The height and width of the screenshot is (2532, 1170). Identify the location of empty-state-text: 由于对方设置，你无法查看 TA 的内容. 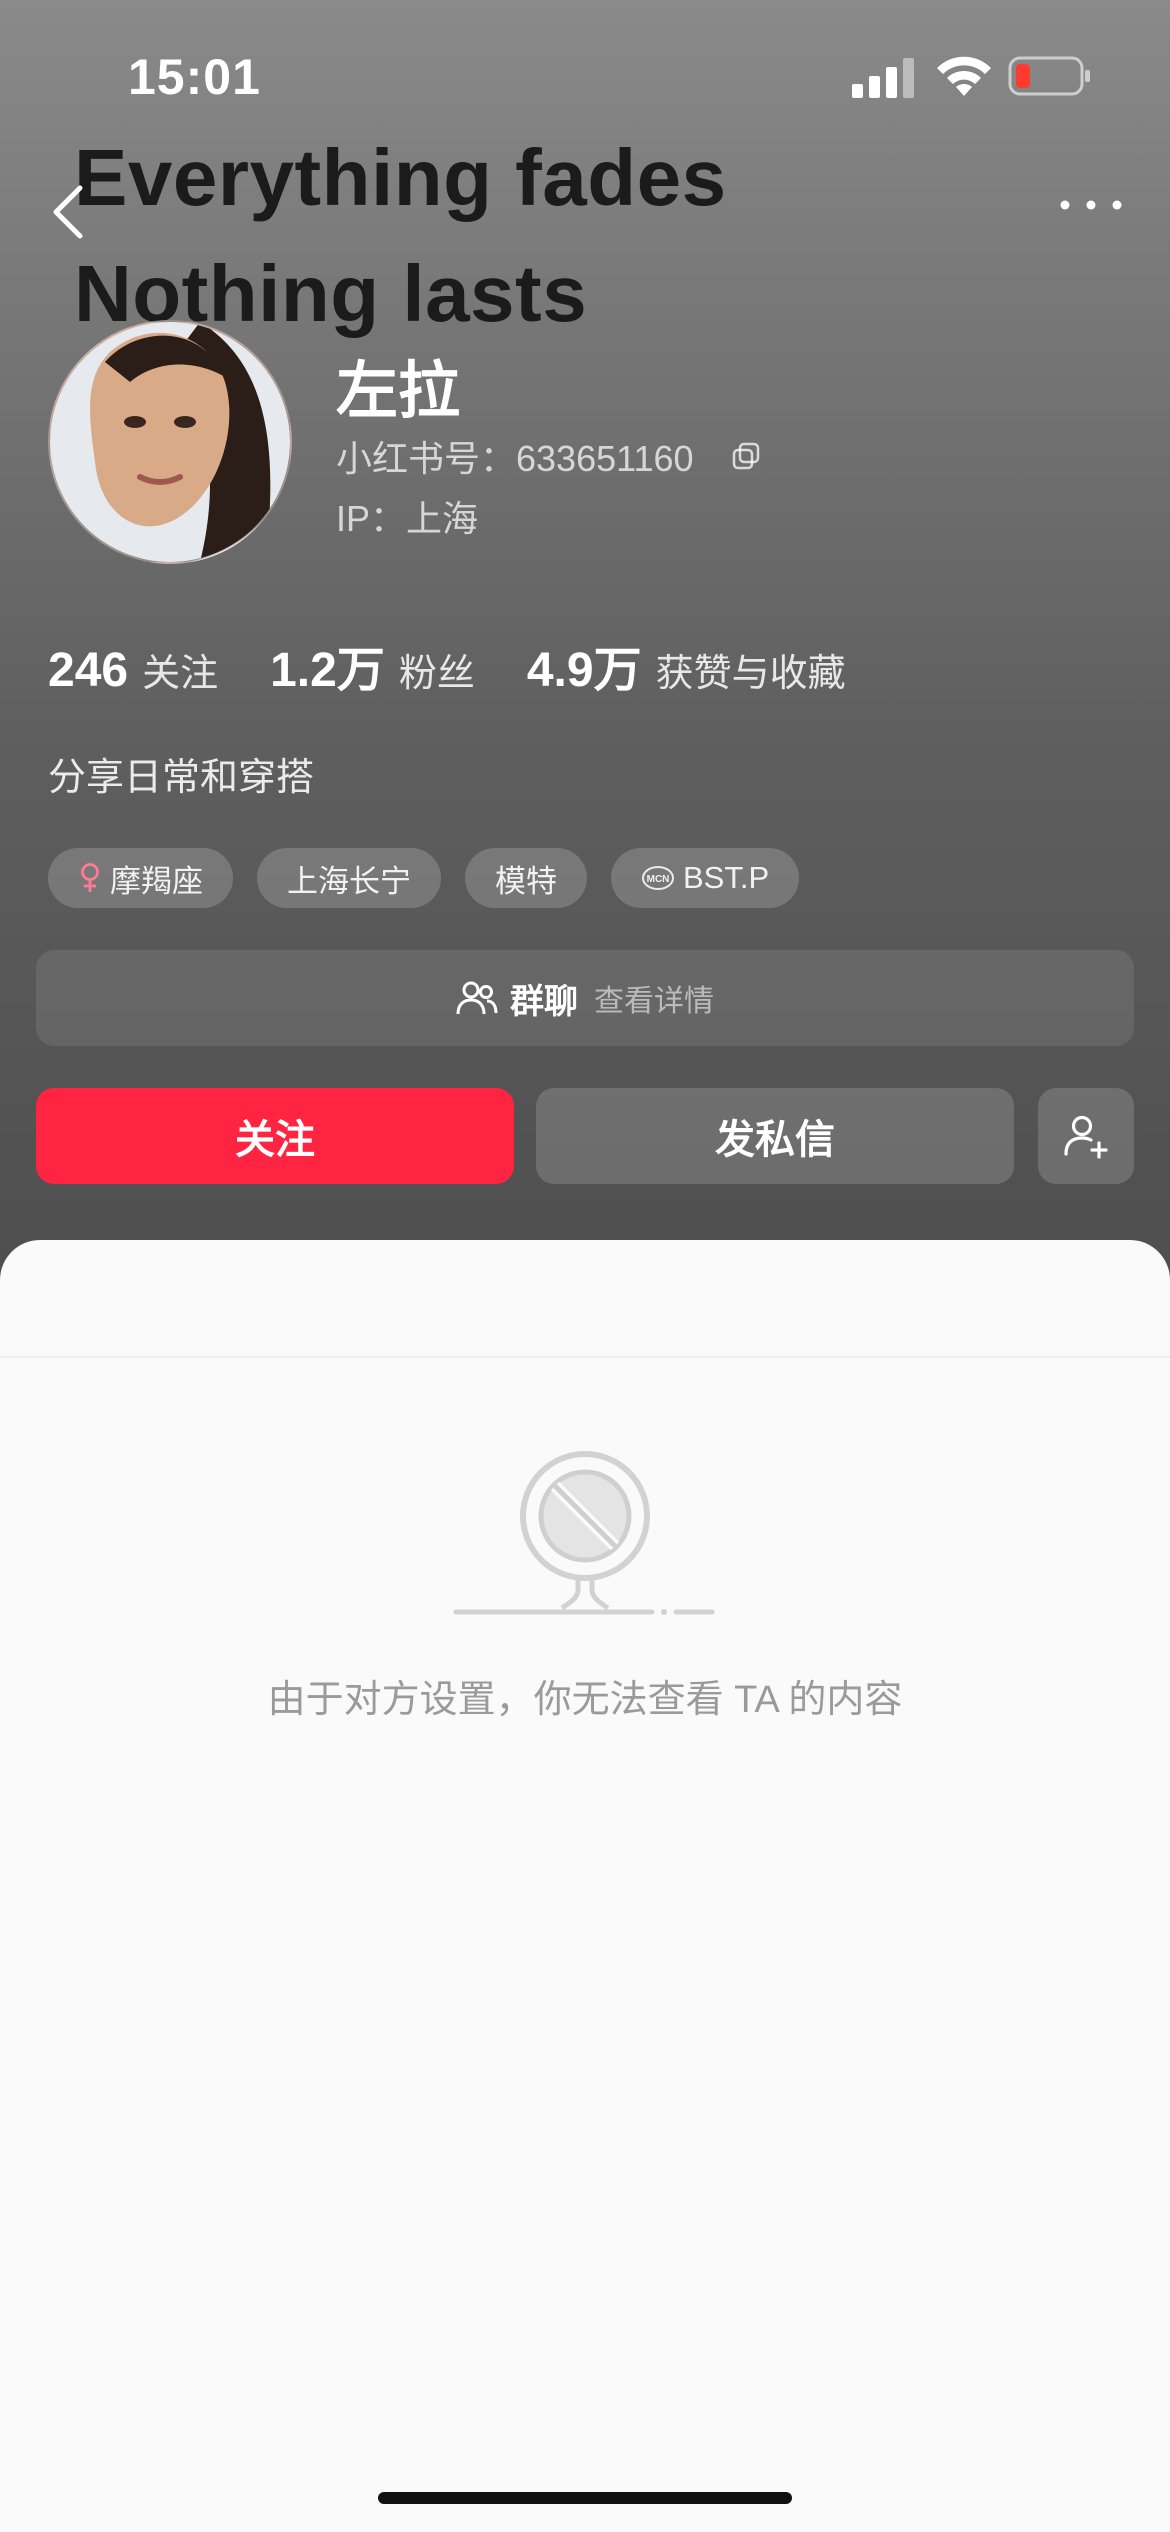
(585, 1700).